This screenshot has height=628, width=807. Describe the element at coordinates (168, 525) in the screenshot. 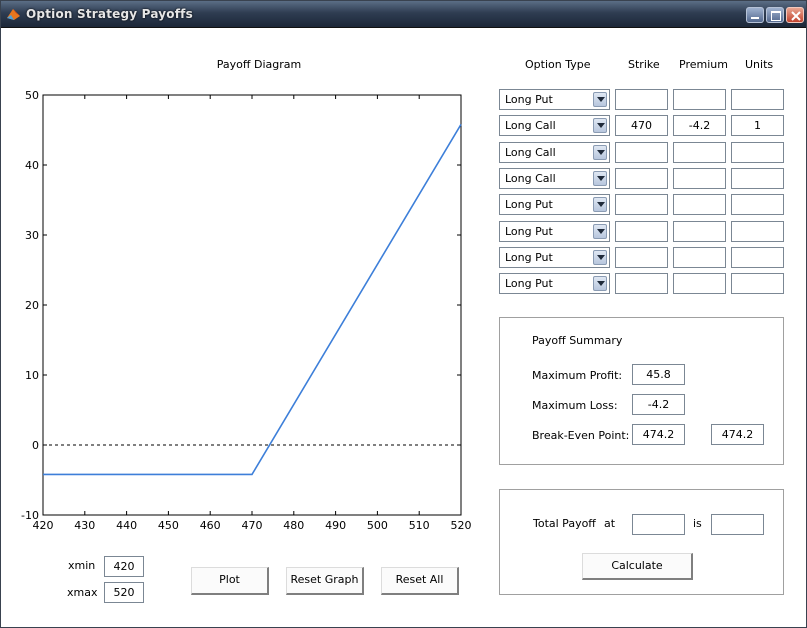

I see `x-tick-label: 450` at that location.